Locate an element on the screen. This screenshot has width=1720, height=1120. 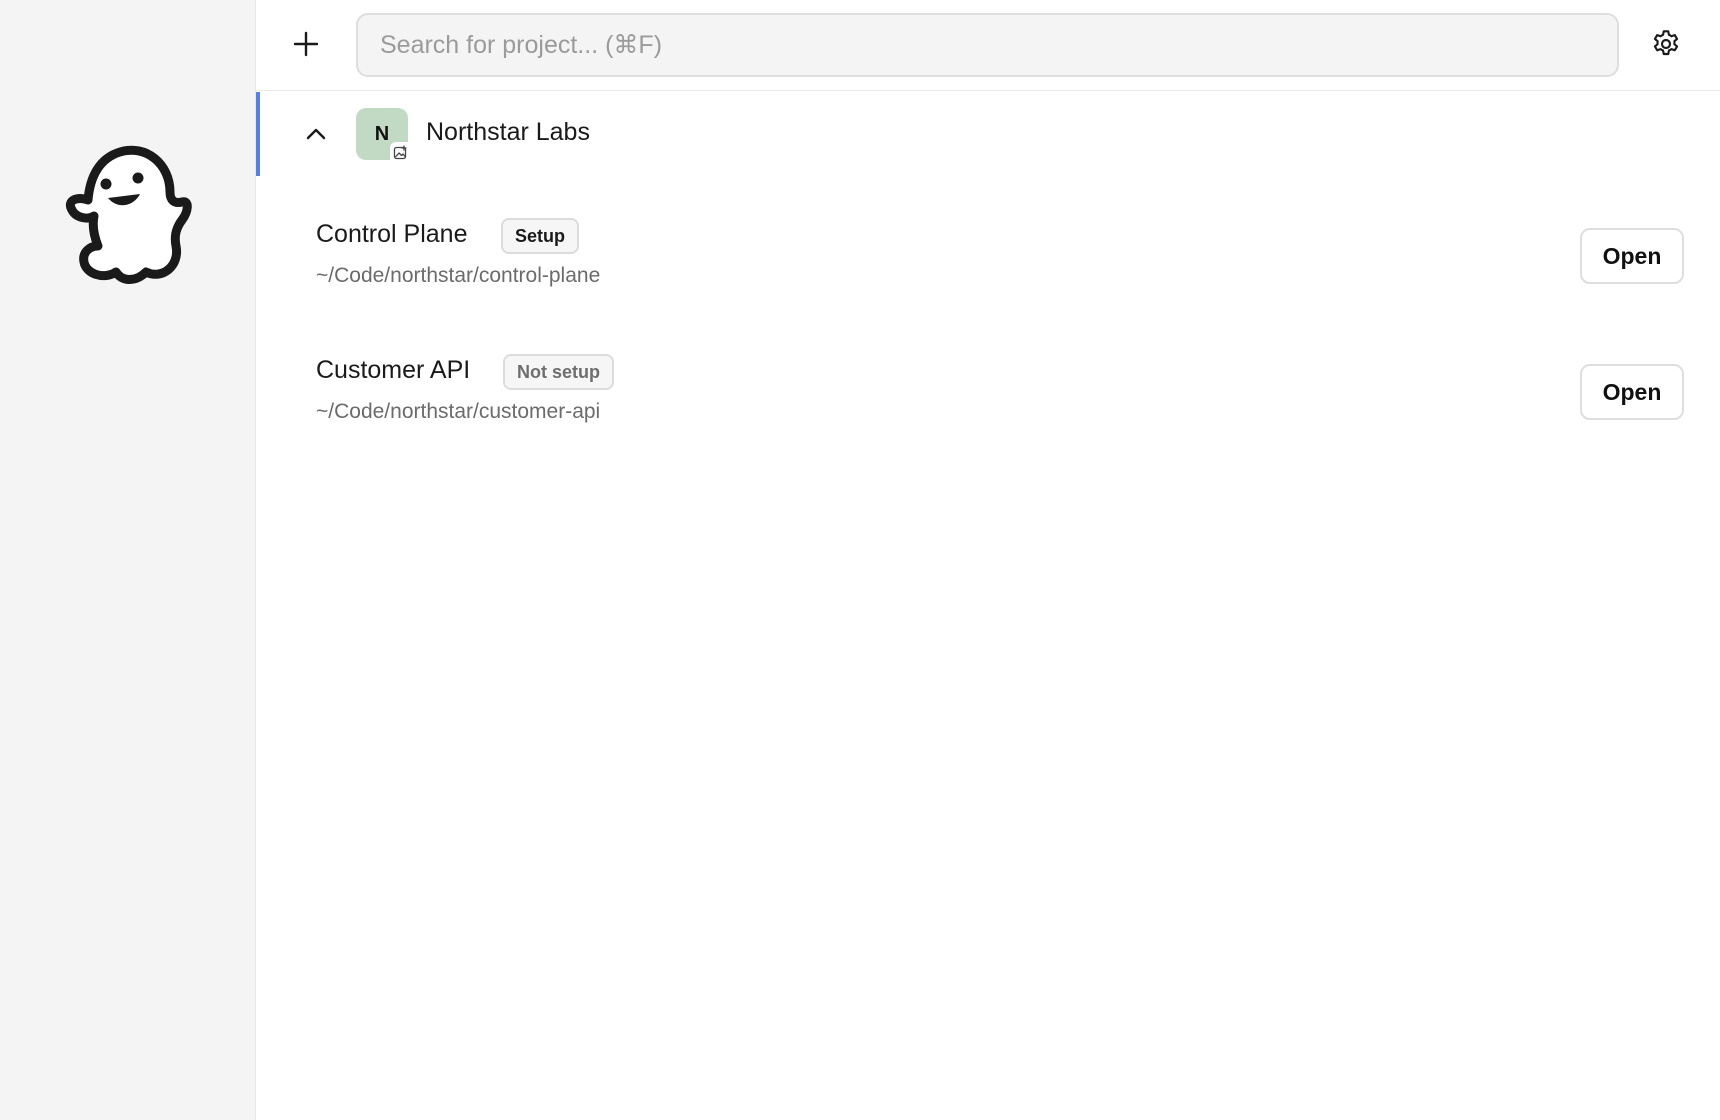
project-group-header: N Northstar Labs is located at coordinates (988, 134).